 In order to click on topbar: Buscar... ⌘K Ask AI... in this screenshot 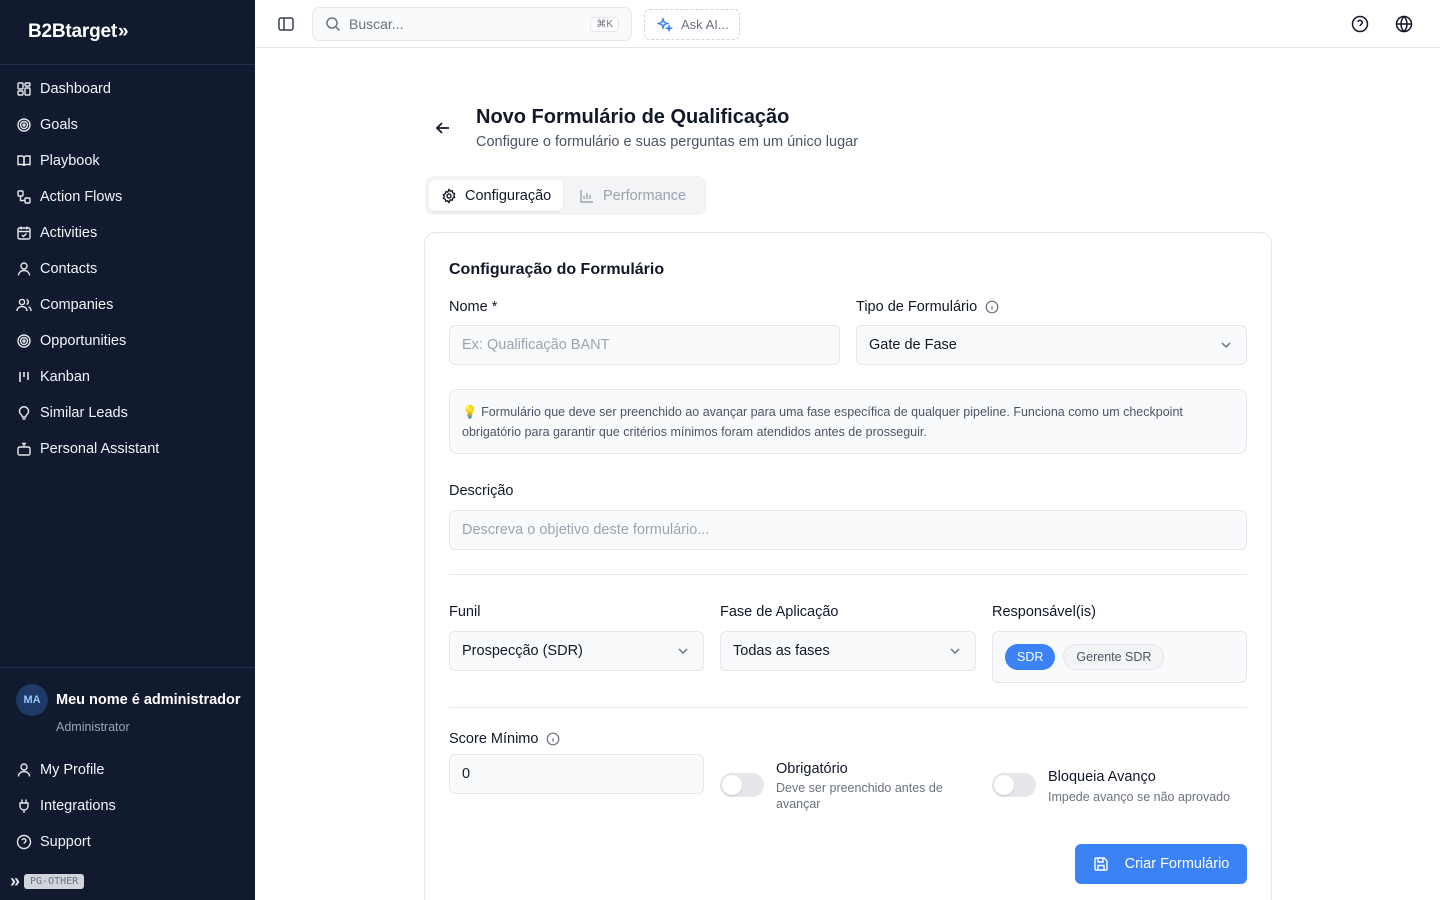, I will do `click(847, 24)`.